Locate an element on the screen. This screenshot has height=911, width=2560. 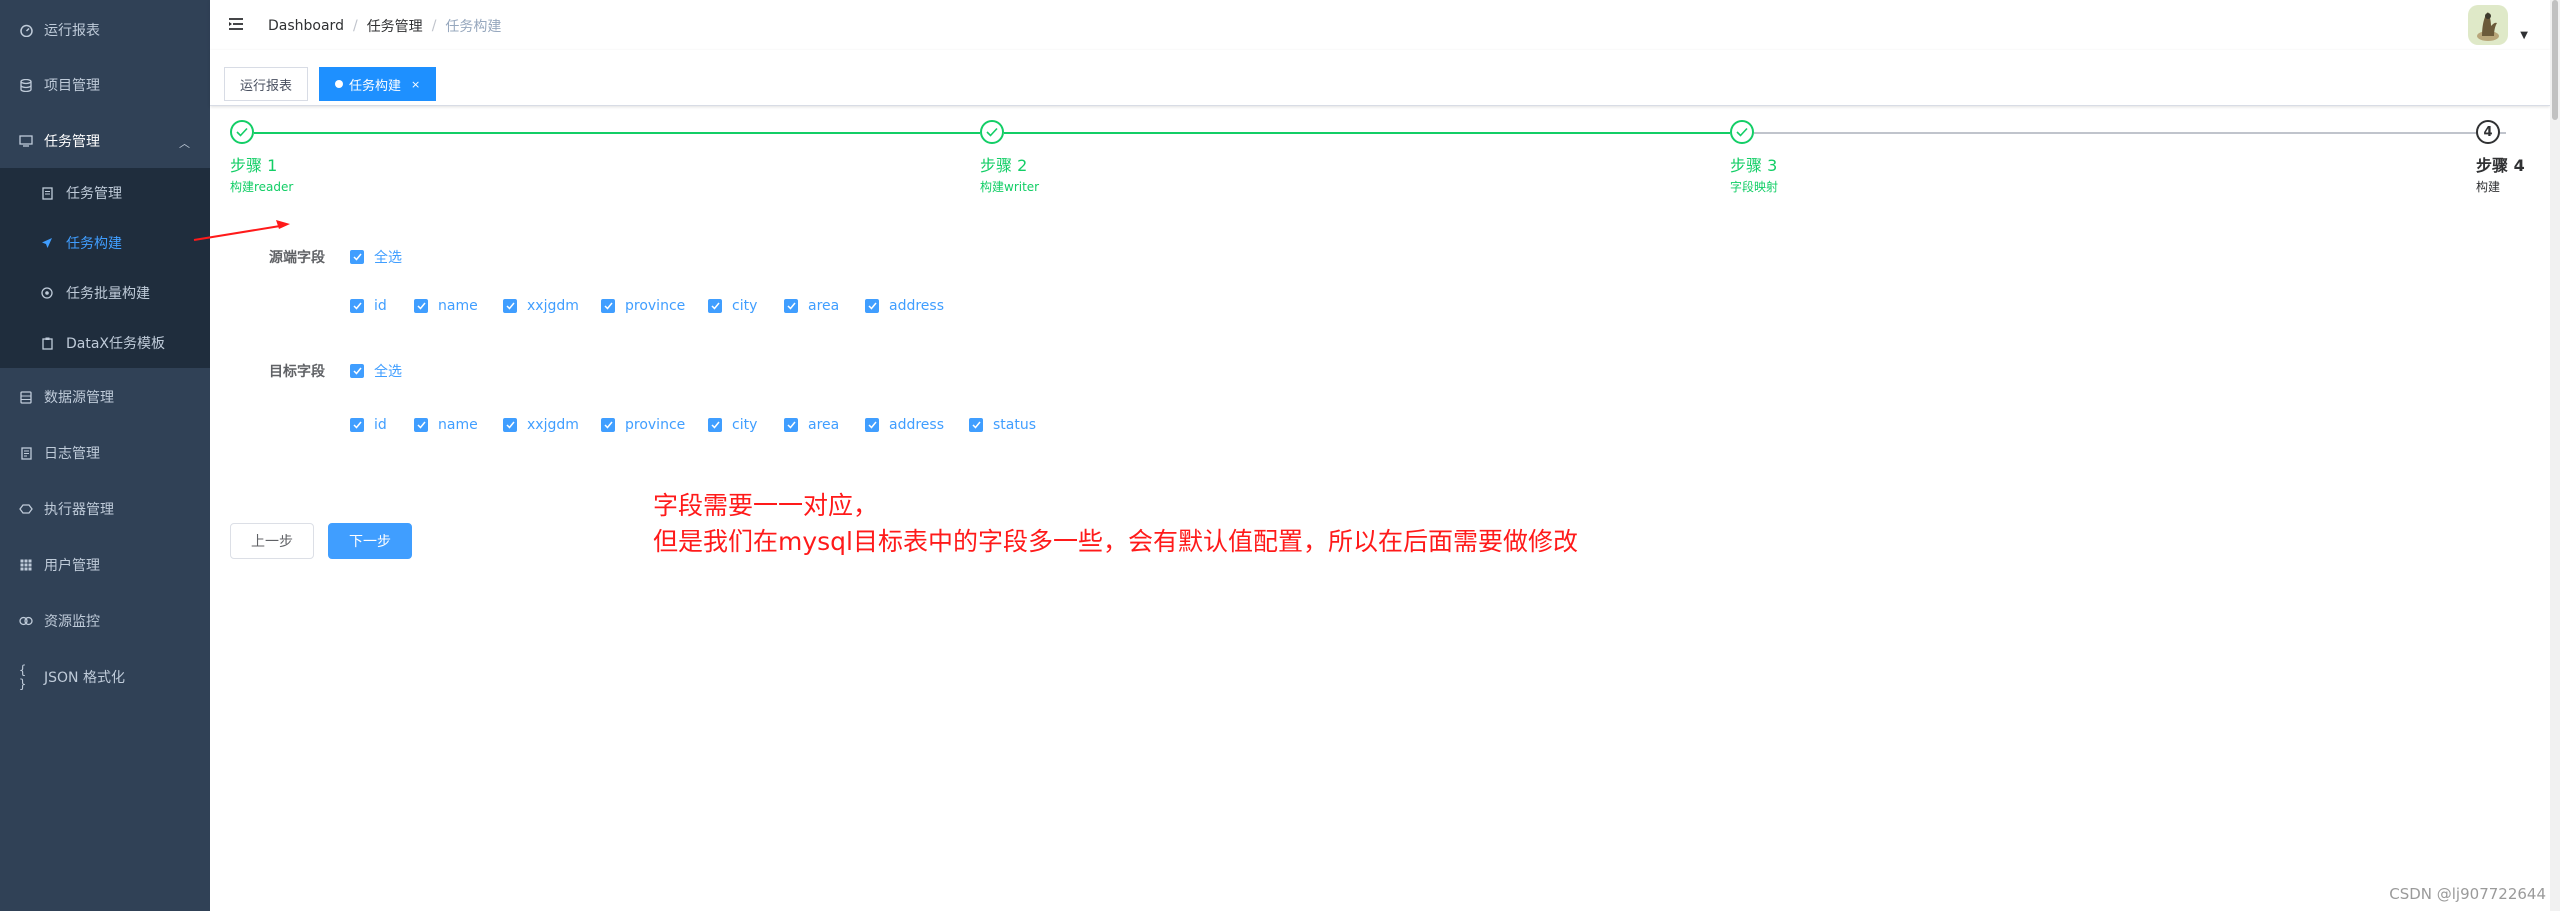
source-field-checkbox: id is located at coordinates (368, 306).